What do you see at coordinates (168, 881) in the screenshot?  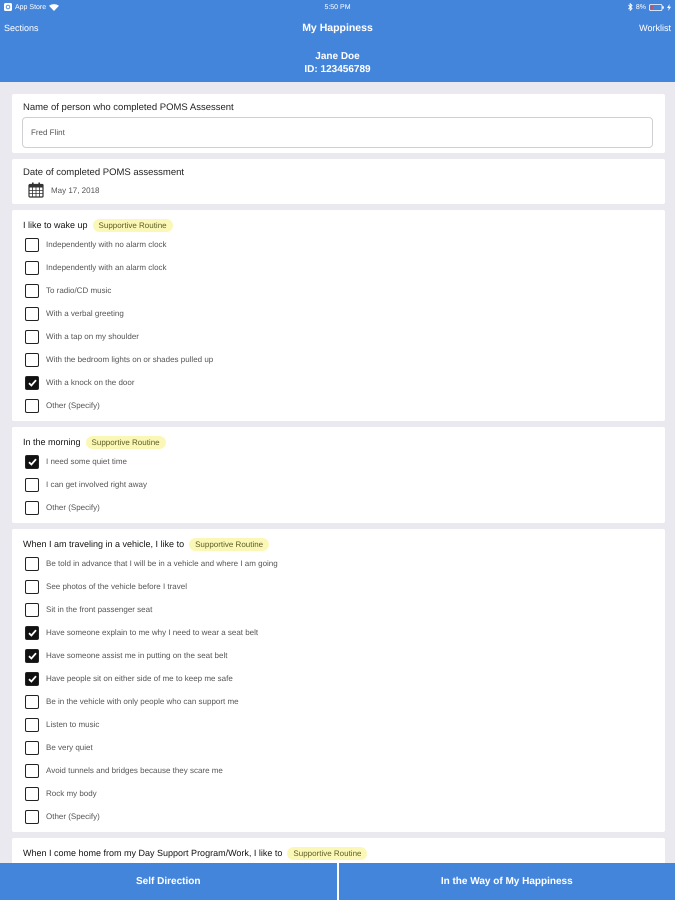 I see `footer-tab-button: Self Direction` at bounding box center [168, 881].